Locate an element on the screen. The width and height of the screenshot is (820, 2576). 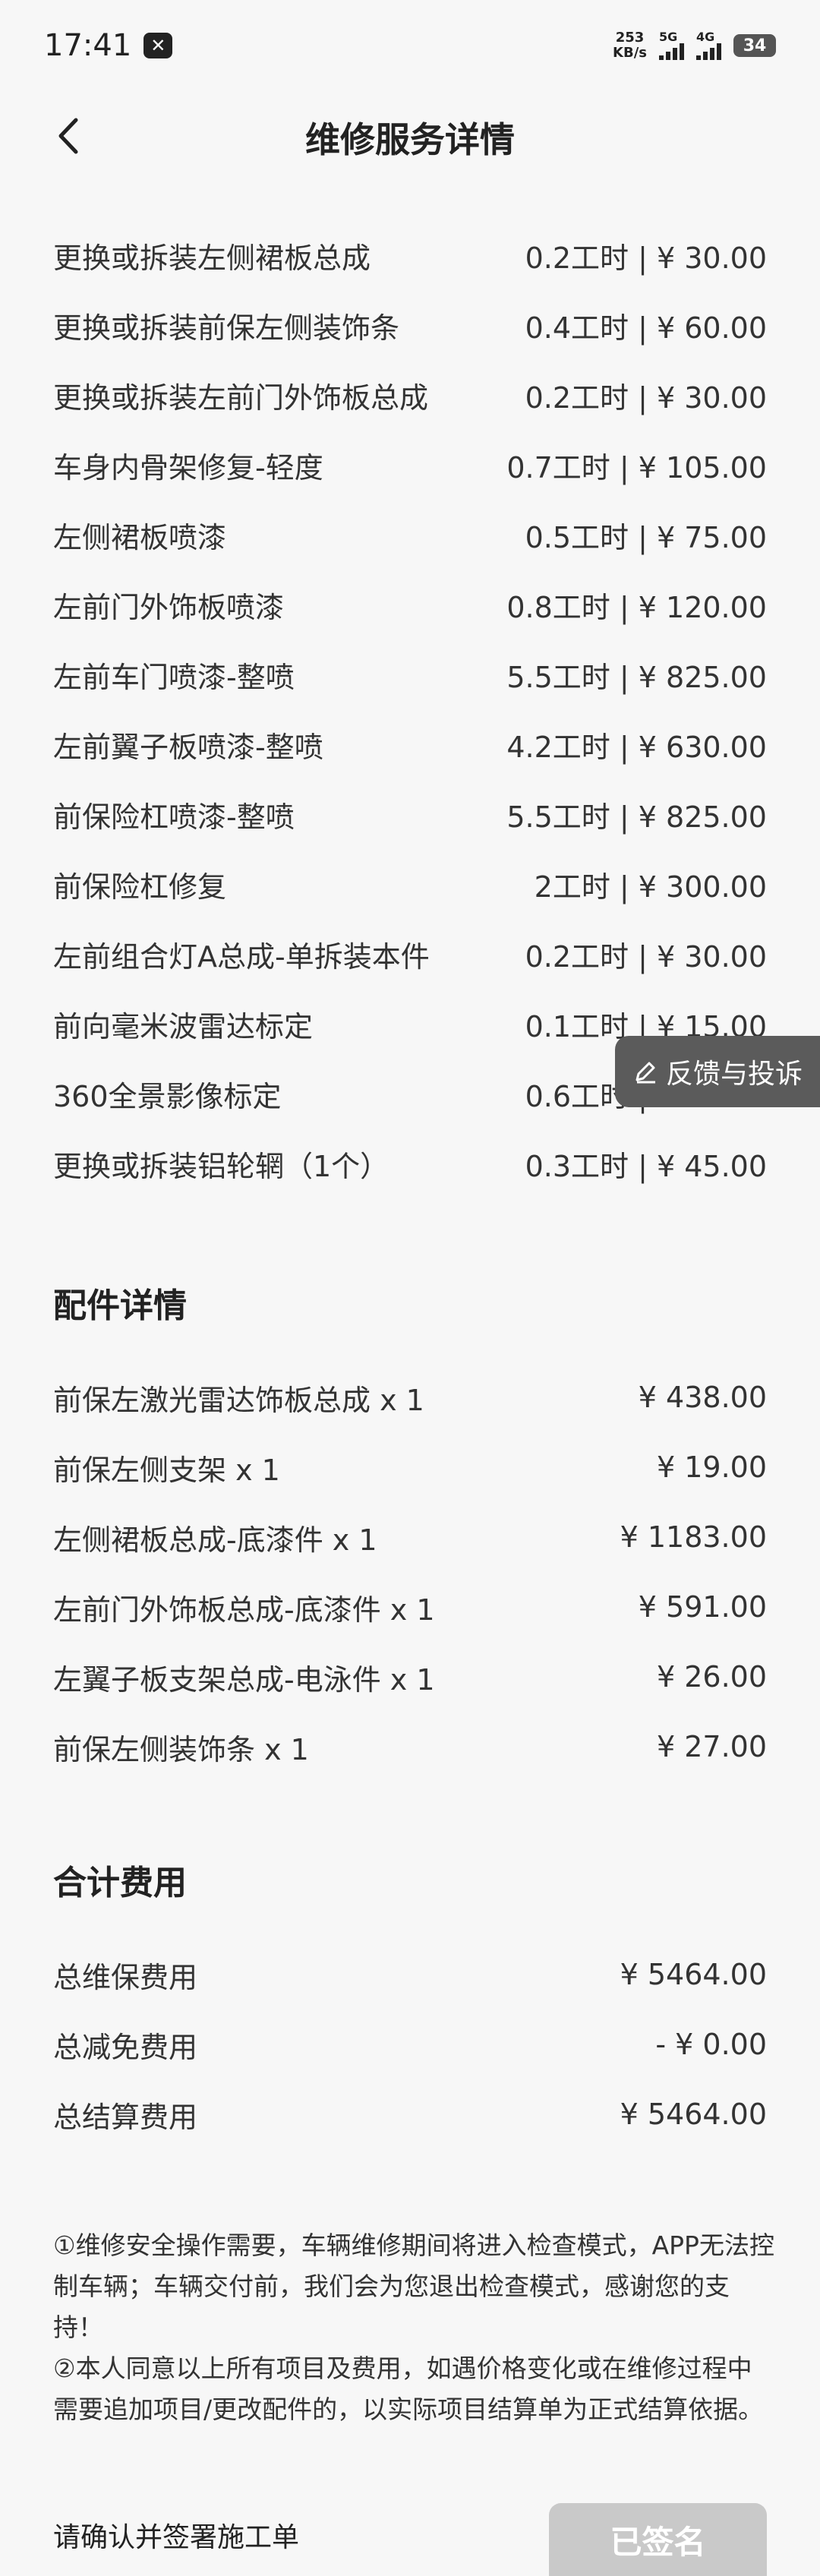
service-name: 左前翼子板喷漆-整喷 is located at coordinates (188, 747).